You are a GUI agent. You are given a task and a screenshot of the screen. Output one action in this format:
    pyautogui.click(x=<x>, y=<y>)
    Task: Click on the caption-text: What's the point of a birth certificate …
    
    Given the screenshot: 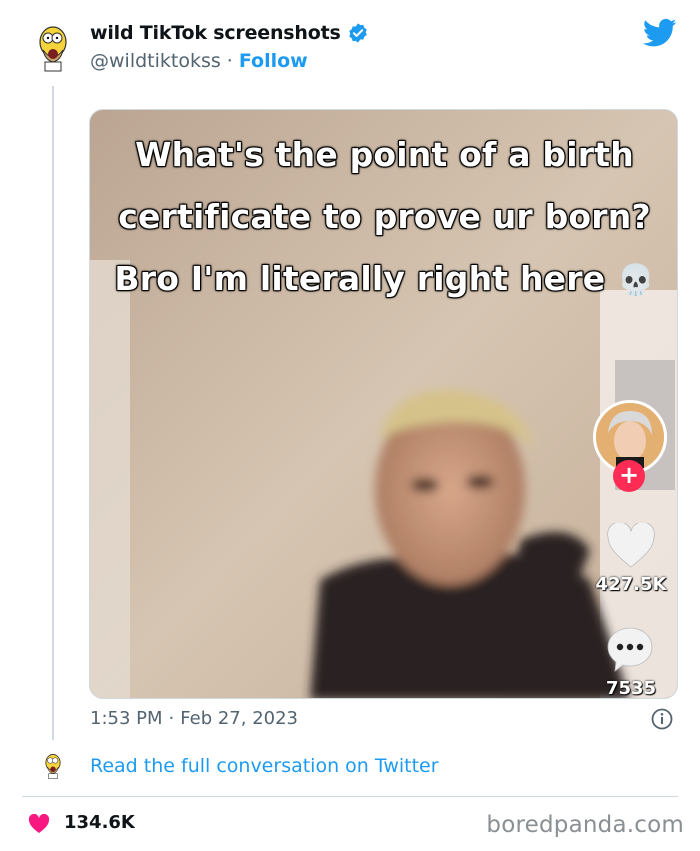 What is the action you would take?
    pyautogui.click(x=383, y=216)
    